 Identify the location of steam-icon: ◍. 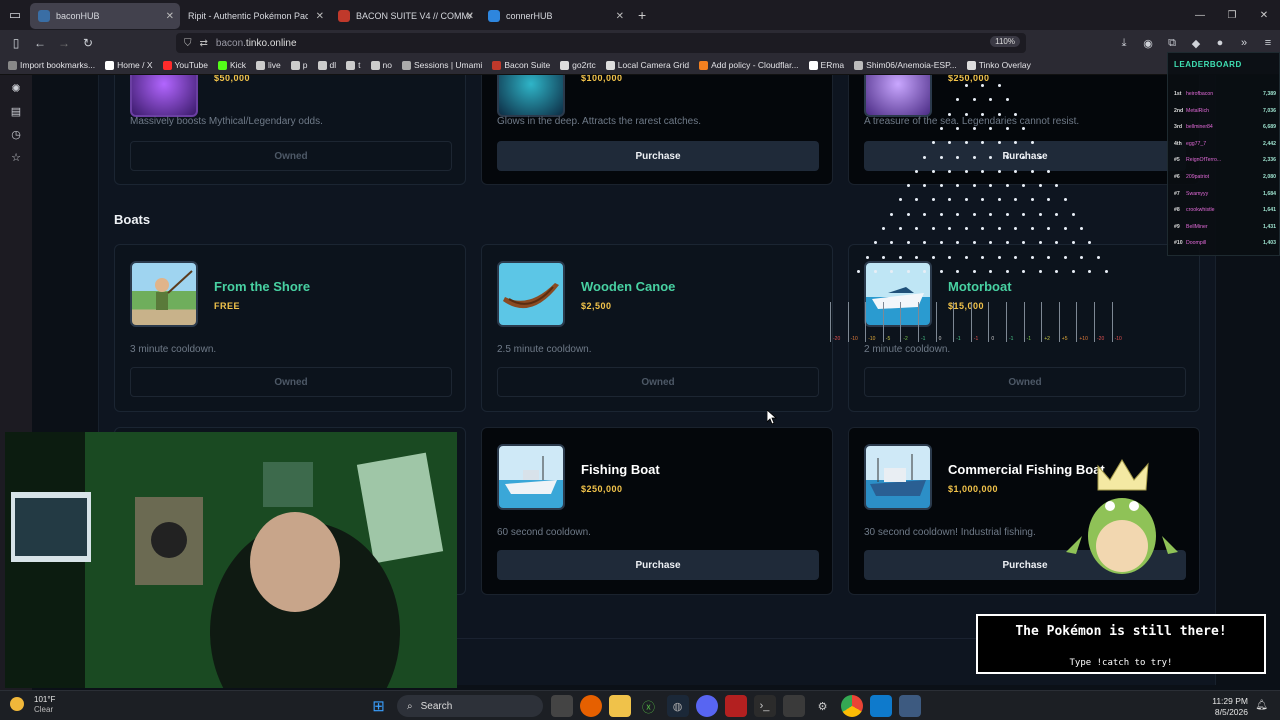
(677, 706).